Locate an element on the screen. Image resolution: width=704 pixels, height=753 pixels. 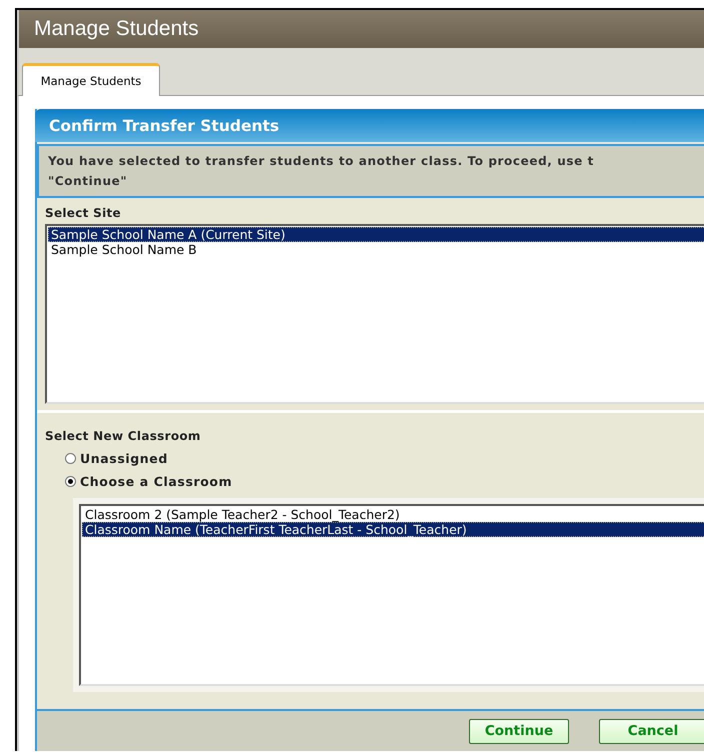
panel-header: Confirm Transfer Students is located at coordinates (369, 125).